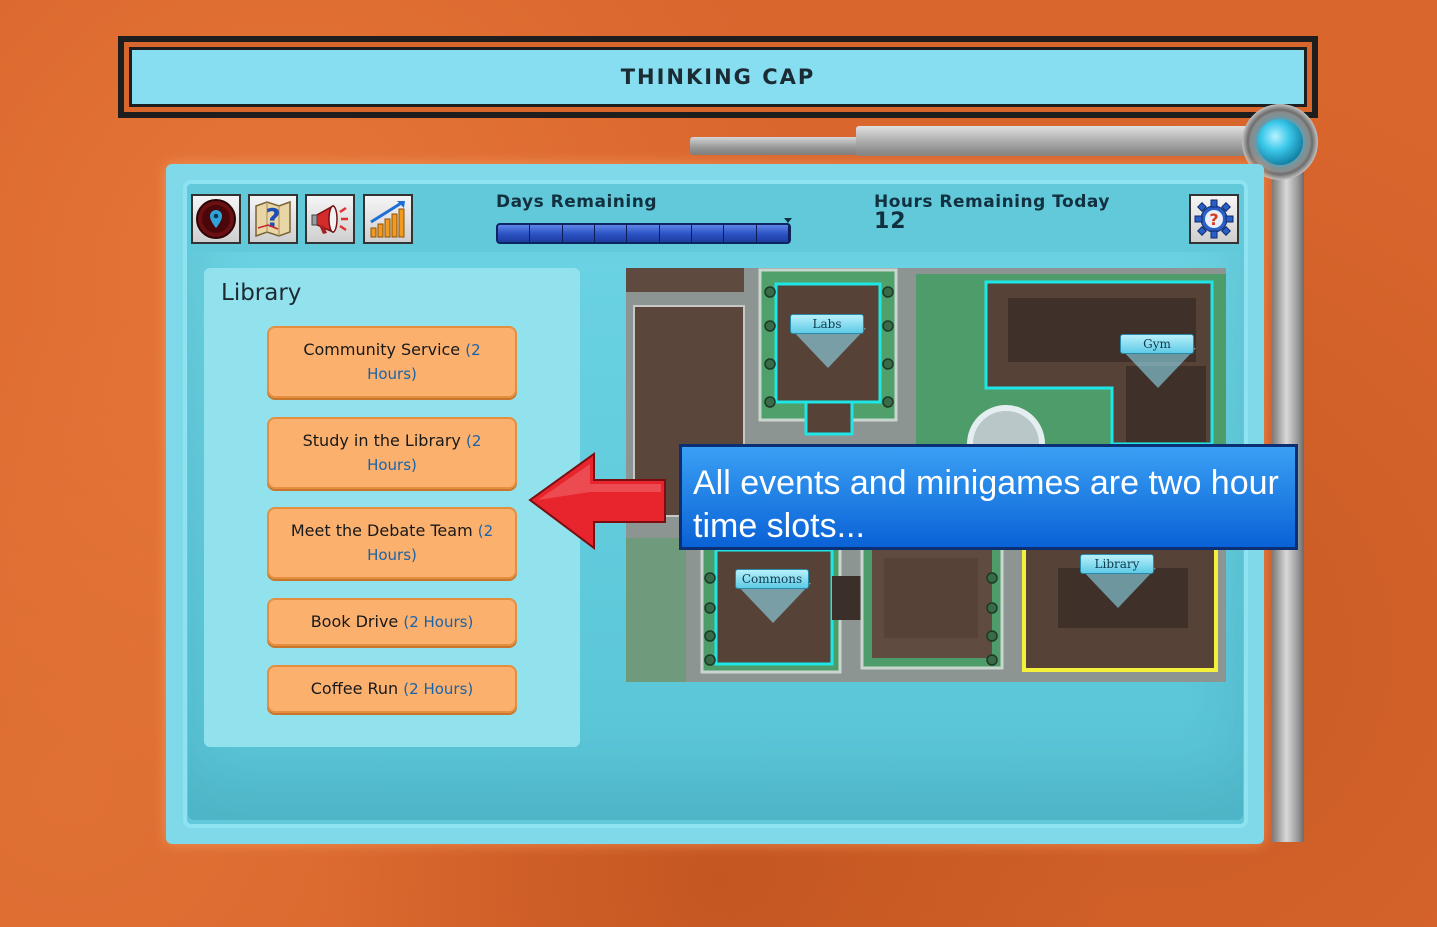  I want to click on event-button-book-drive: Book Drive (2 Hours), so click(392, 622).